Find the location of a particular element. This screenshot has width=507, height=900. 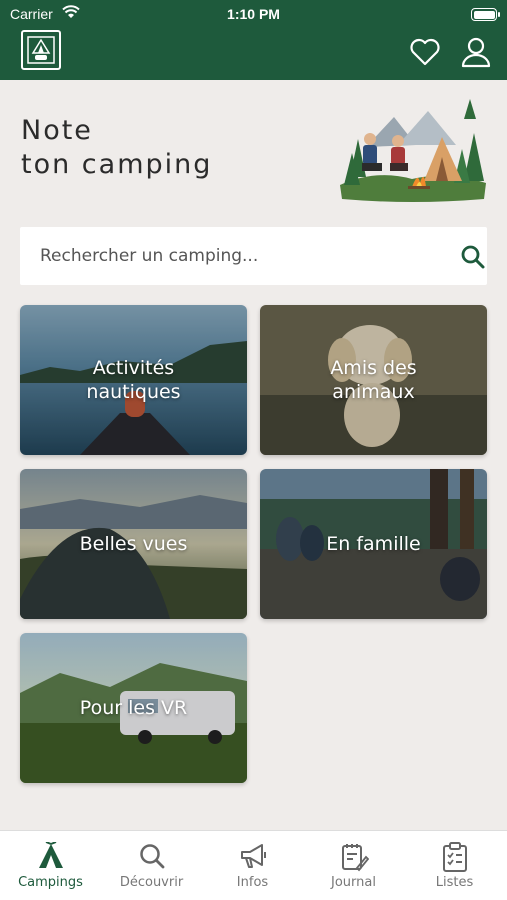

battery-icon is located at coordinates (485, 14).